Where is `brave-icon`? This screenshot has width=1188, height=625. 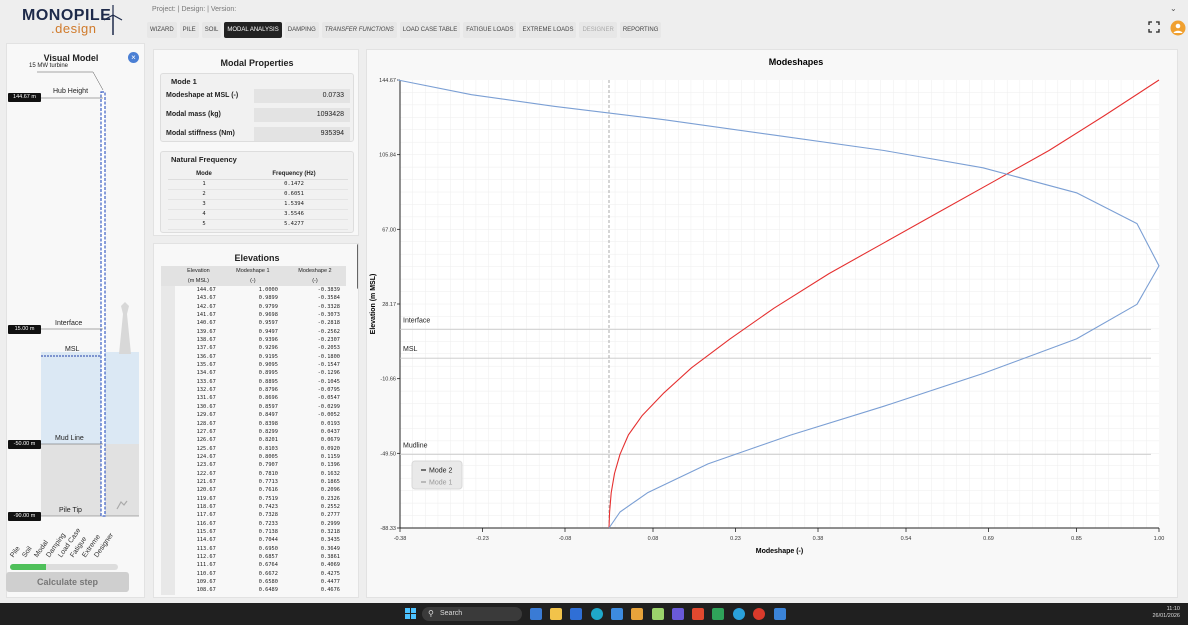 brave-icon is located at coordinates (698, 614).